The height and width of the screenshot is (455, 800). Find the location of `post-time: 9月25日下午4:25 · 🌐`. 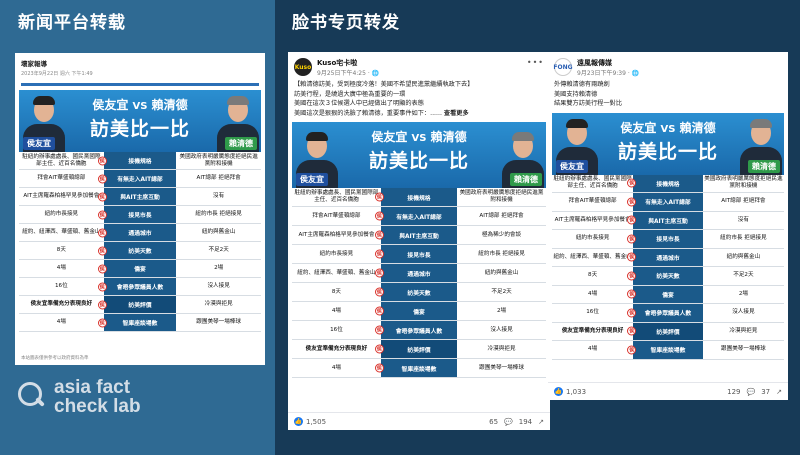

post-time: 9月25日下午4:25 · 🌐 is located at coordinates (348, 72).